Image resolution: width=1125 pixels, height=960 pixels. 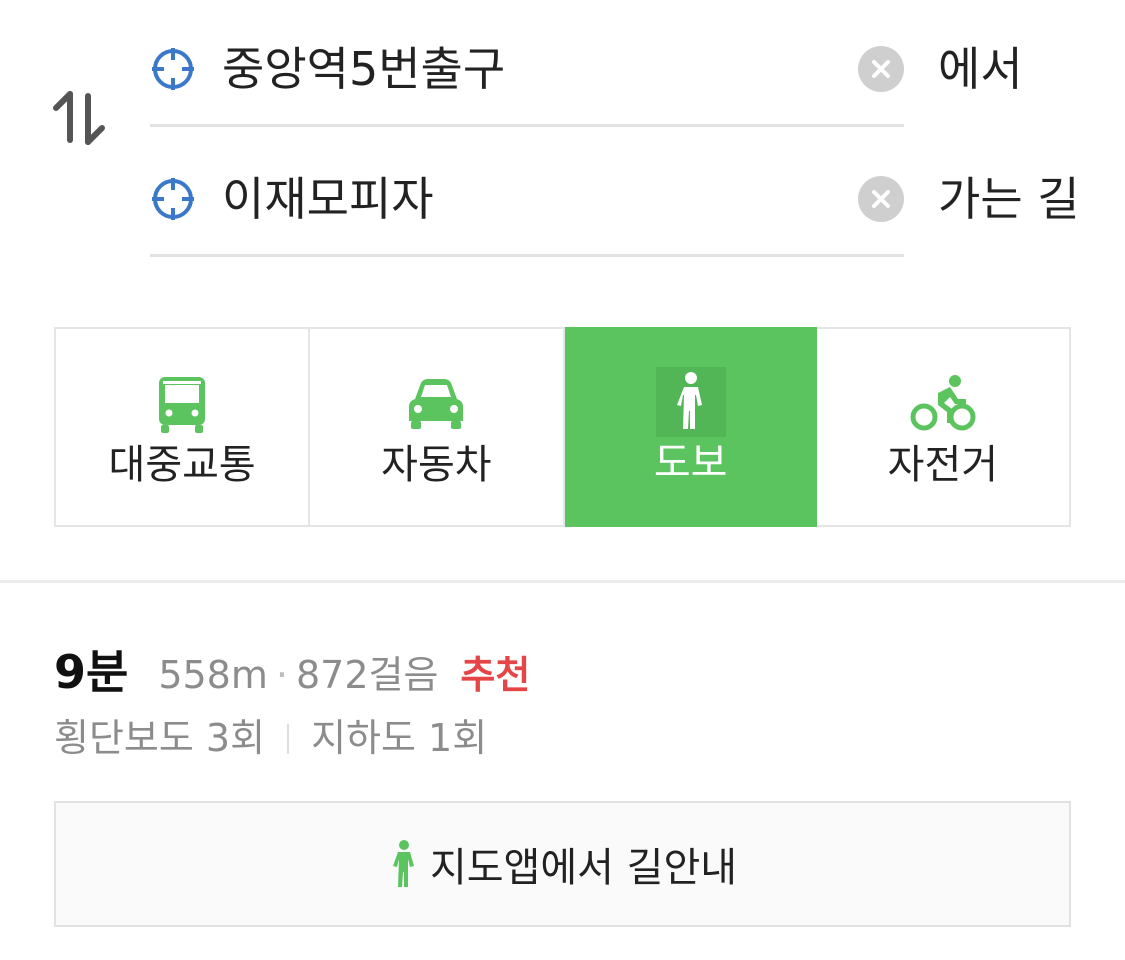 I want to click on details-separator, so click(x=288, y=739).